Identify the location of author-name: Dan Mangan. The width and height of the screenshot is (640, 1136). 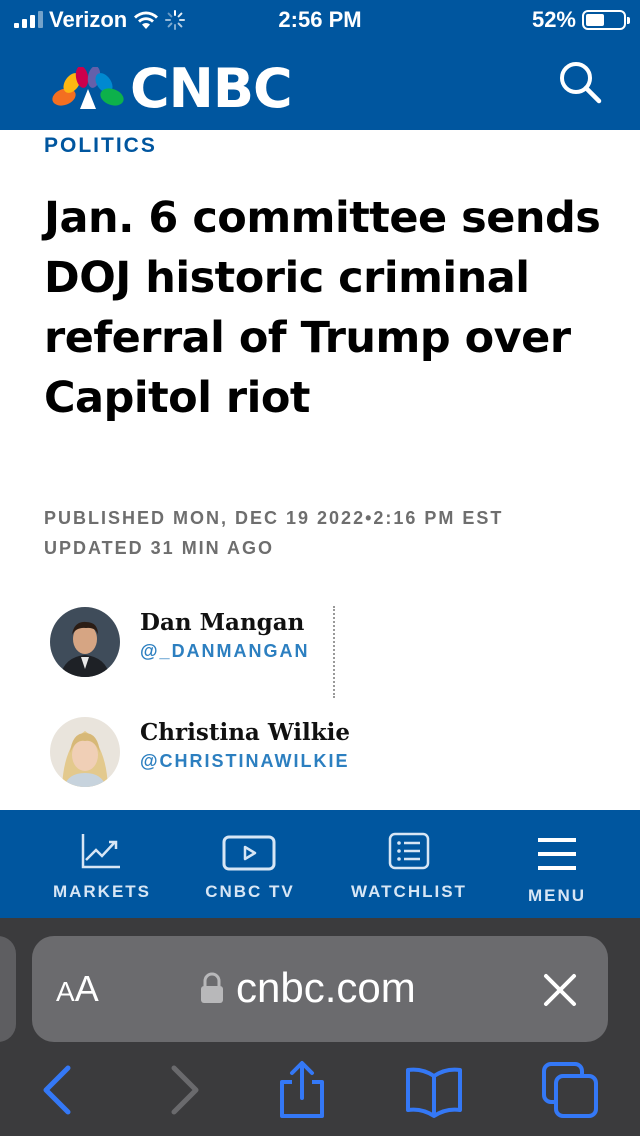
(222, 622).